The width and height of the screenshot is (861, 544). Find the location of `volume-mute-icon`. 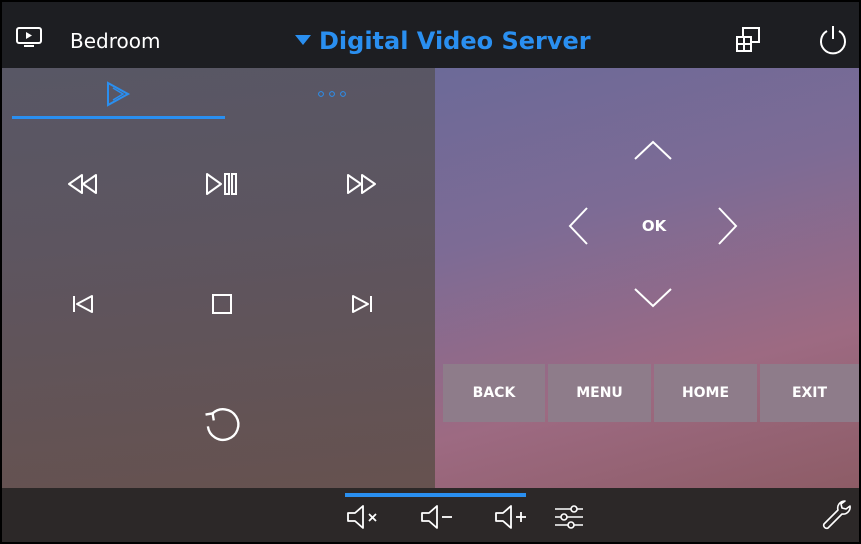

volume-mute-icon is located at coordinates (365, 517).